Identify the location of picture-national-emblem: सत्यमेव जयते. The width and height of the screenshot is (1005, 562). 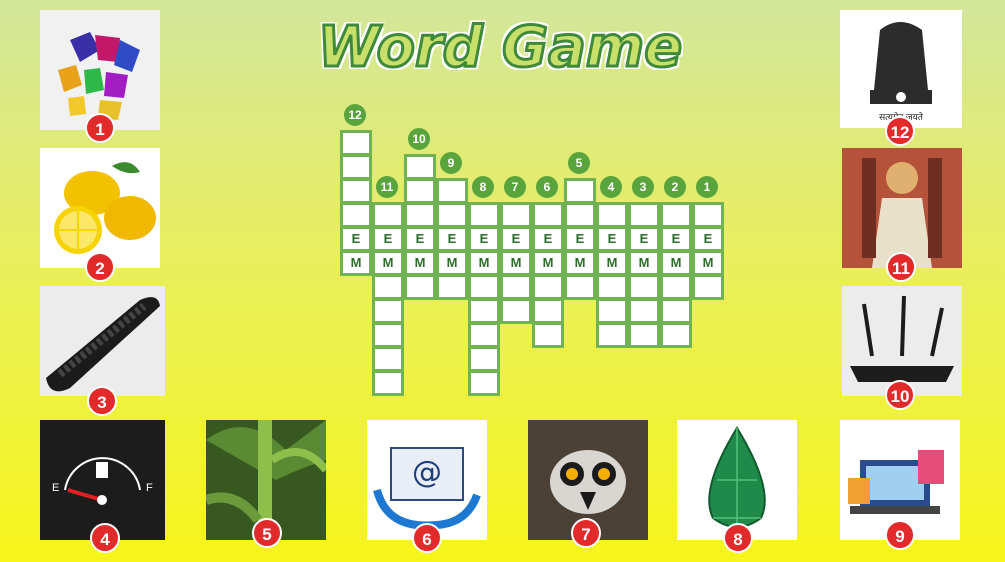
(901, 69).